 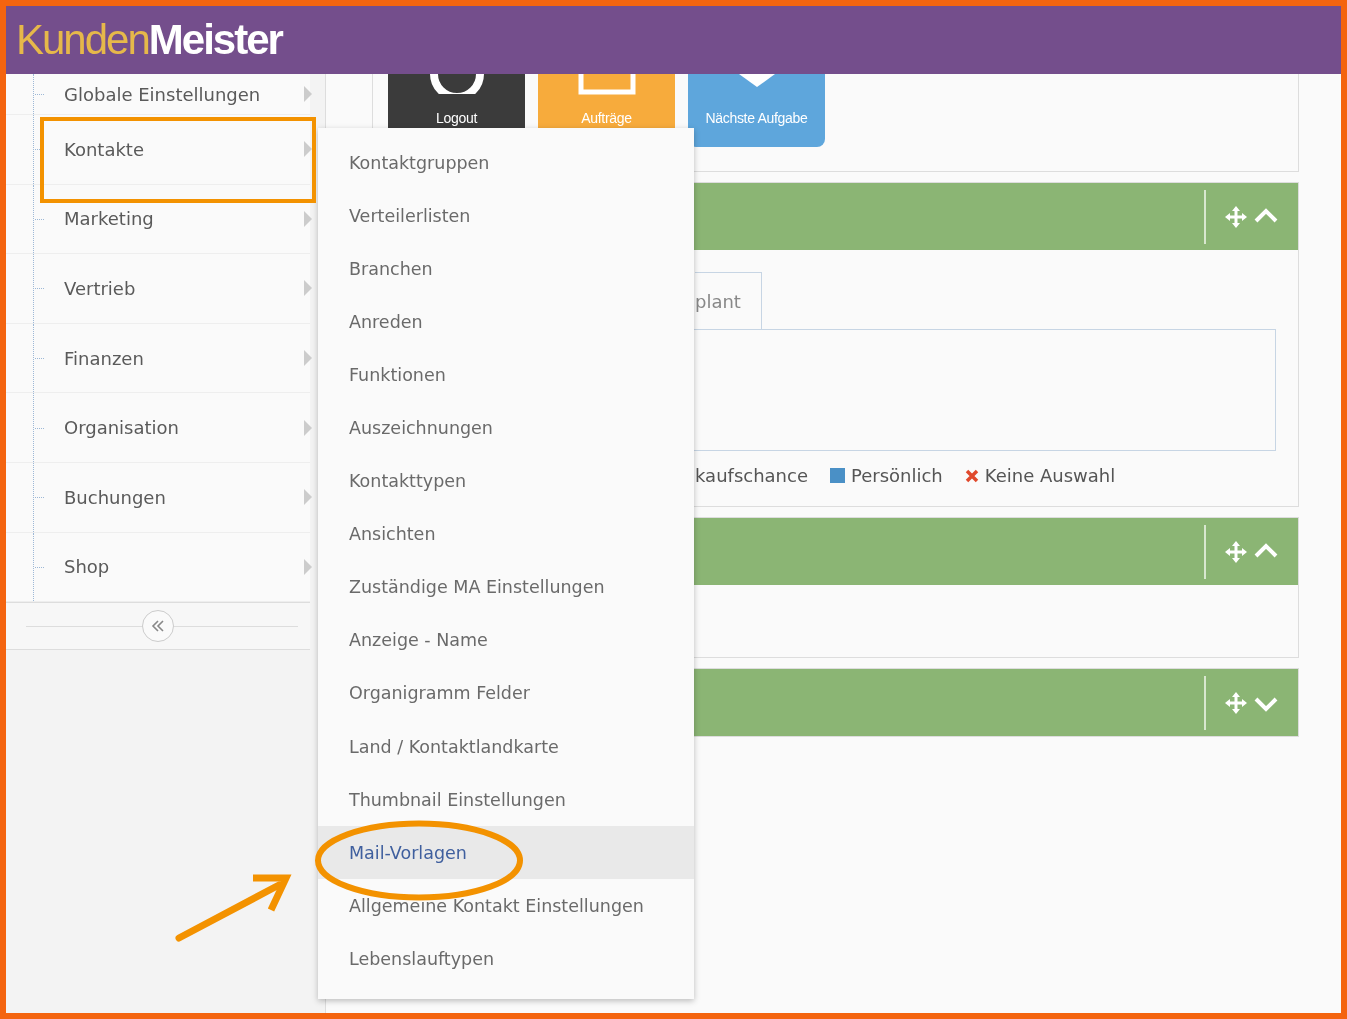 What do you see at coordinates (897, 475) in the screenshot?
I see `legend-label: Persönlich` at bounding box center [897, 475].